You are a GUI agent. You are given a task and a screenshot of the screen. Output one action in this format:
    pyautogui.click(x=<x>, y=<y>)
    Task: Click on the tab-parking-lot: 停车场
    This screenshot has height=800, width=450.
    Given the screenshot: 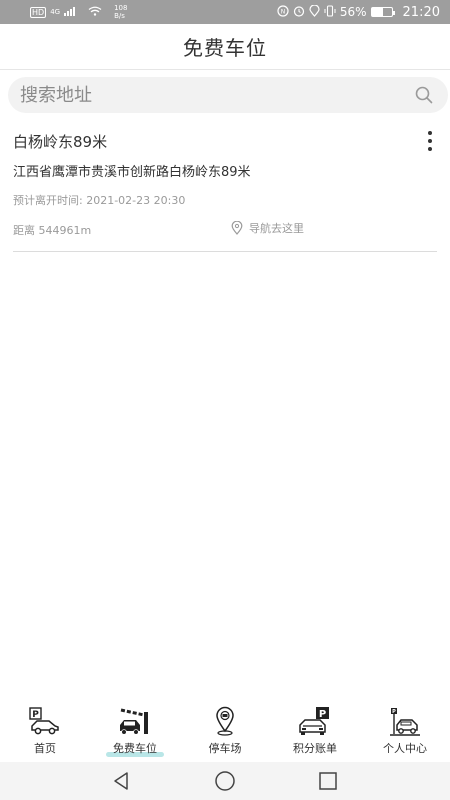 What is the action you would take?
    pyautogui.click(x=225, y=731)
    